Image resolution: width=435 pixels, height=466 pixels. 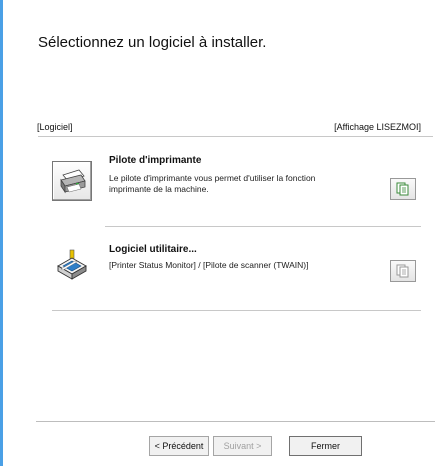 I want to click on scanner-icon, so click(x=72, y=264).